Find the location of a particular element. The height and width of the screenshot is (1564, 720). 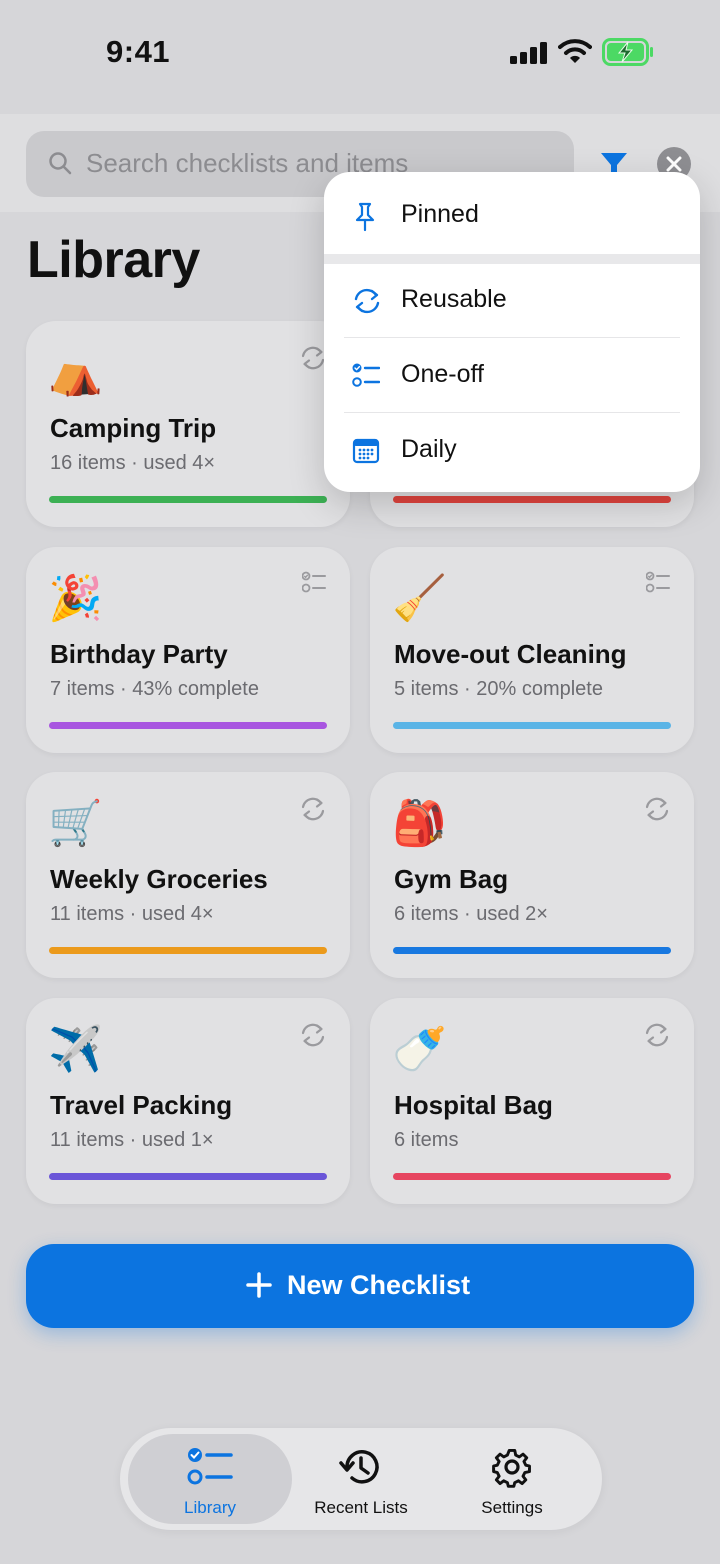

menu-item-pinned: Pinned is located at coordinates (512, 215).